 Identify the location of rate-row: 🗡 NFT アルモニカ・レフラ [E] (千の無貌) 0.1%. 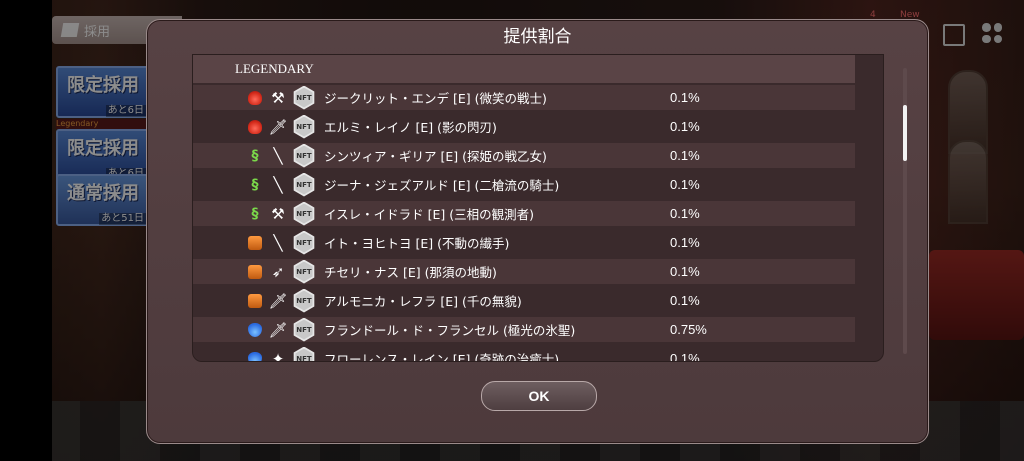
(524, 300).